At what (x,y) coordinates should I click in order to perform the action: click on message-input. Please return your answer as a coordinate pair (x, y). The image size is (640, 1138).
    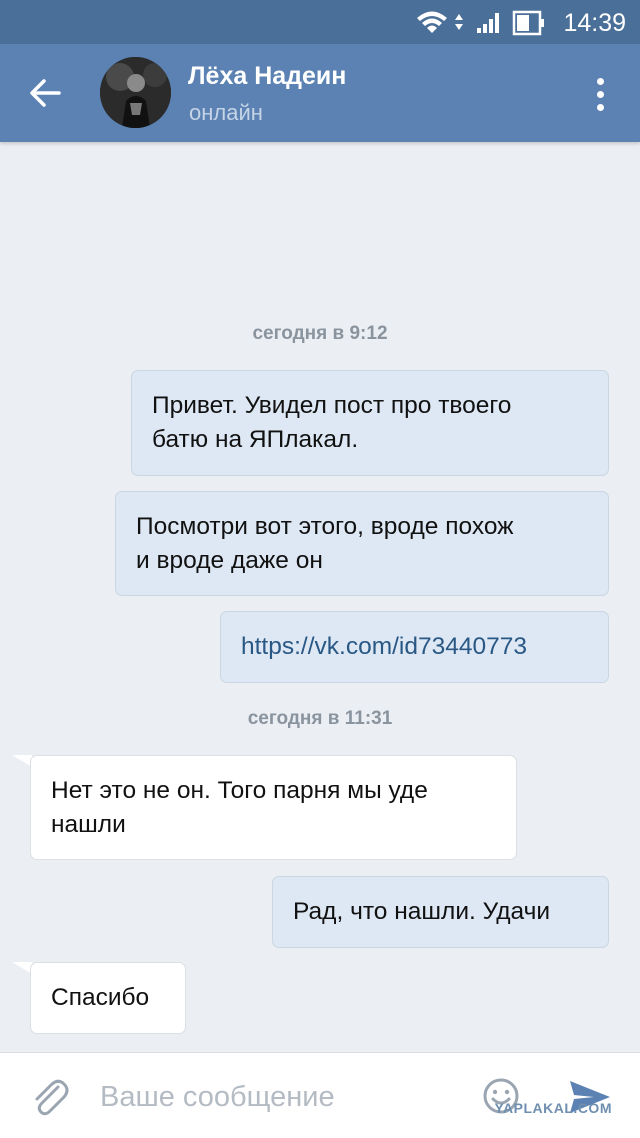
    Looking at the image, I should click on (280, 1097).